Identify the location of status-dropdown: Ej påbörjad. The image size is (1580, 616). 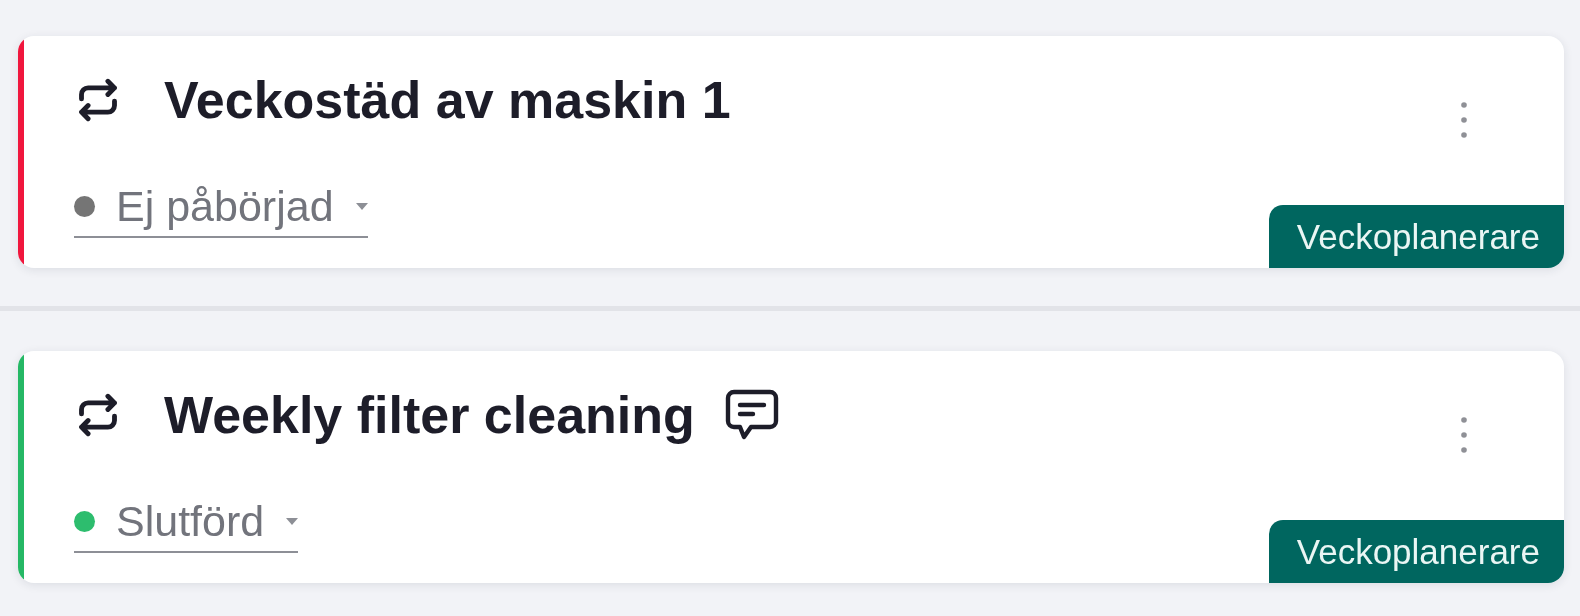
(221, 209).